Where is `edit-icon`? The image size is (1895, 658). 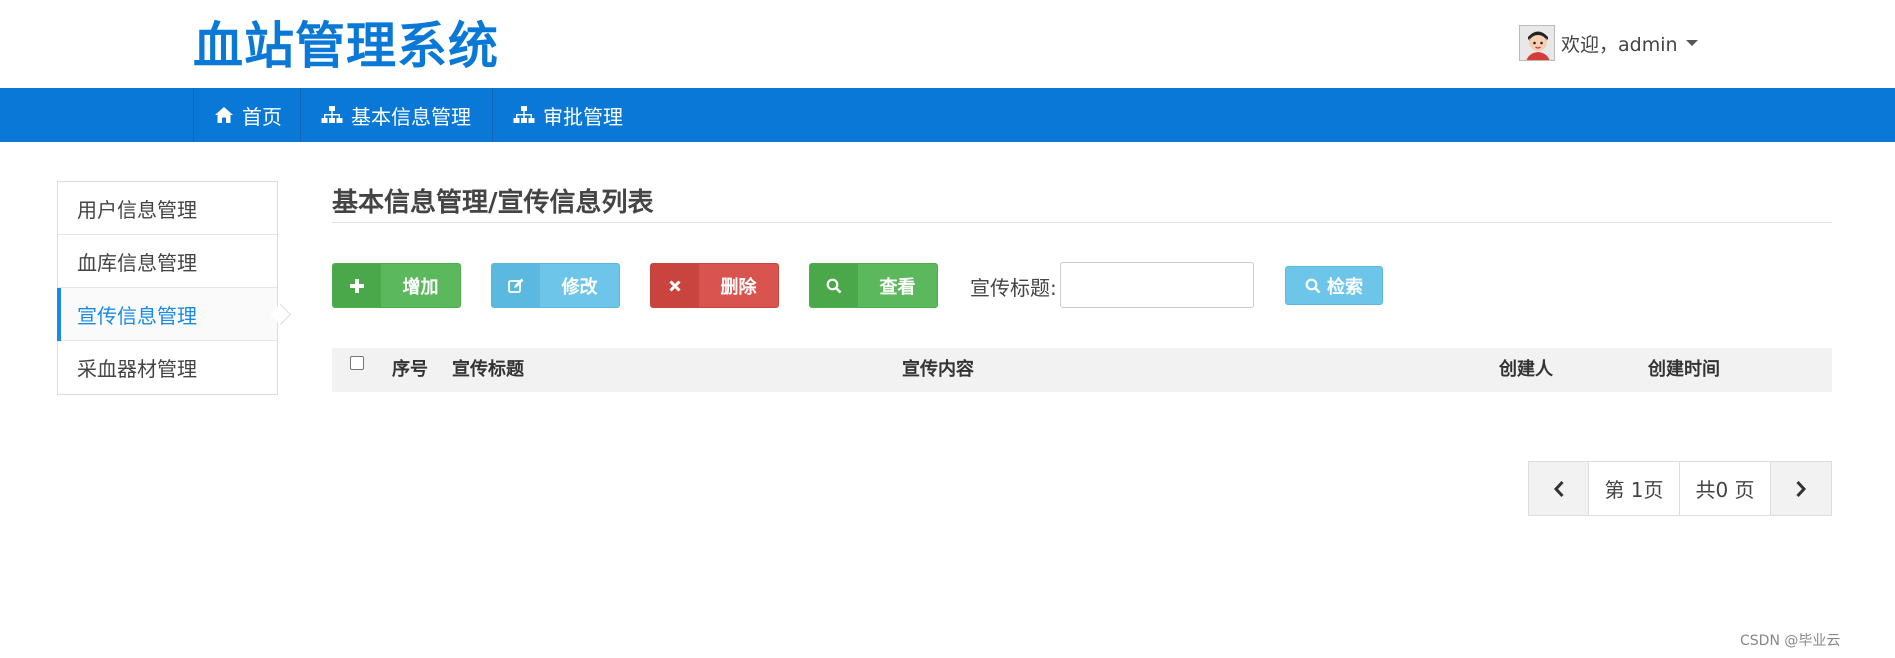
edit-icon is located at coordinates (516, 285).